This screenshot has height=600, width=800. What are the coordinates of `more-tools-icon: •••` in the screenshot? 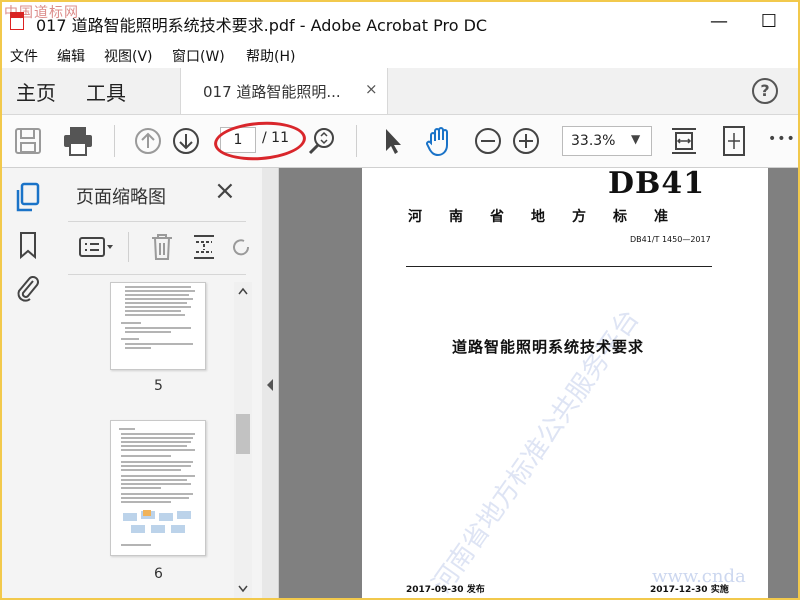 It's located at (782, 139).